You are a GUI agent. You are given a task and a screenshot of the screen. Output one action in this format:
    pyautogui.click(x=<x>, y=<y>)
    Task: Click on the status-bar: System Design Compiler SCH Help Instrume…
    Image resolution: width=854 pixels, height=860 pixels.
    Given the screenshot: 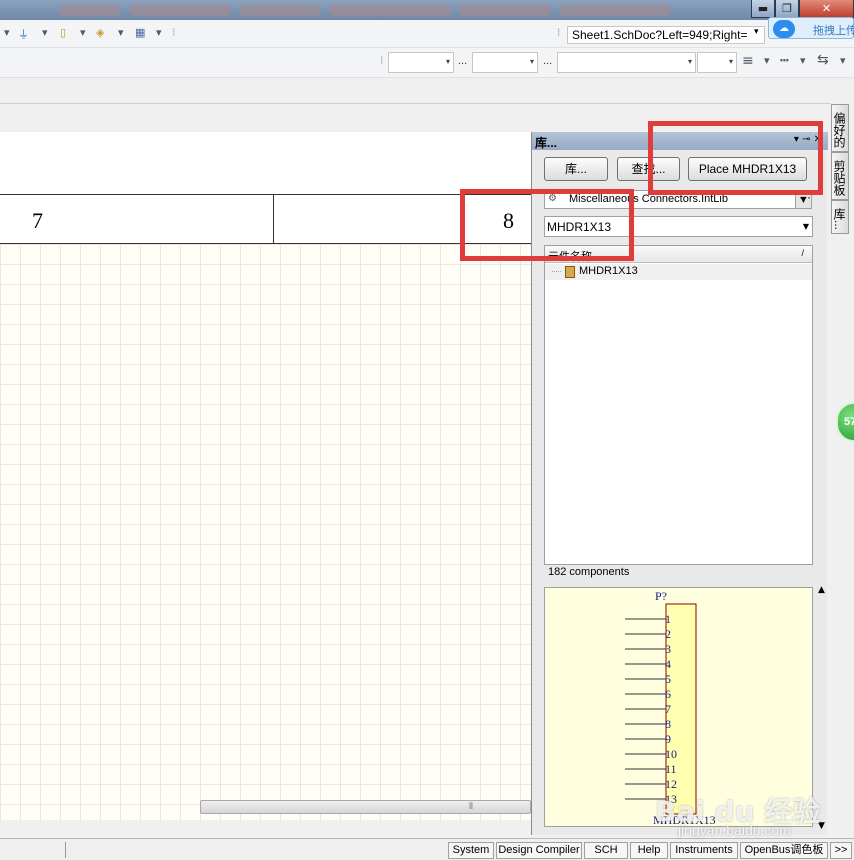 What is the action you would take?
    pyautogui.click(x=427, y=849)
    